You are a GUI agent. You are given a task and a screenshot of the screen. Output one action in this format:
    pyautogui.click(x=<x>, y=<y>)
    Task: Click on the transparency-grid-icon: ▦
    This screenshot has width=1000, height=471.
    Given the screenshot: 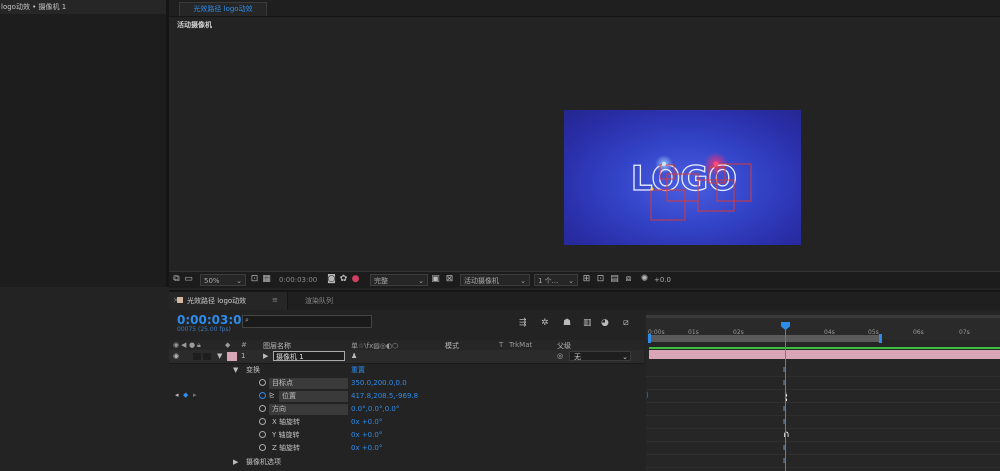 What is the action you would take?
    pyautogui.click(x=266, y=279)
    